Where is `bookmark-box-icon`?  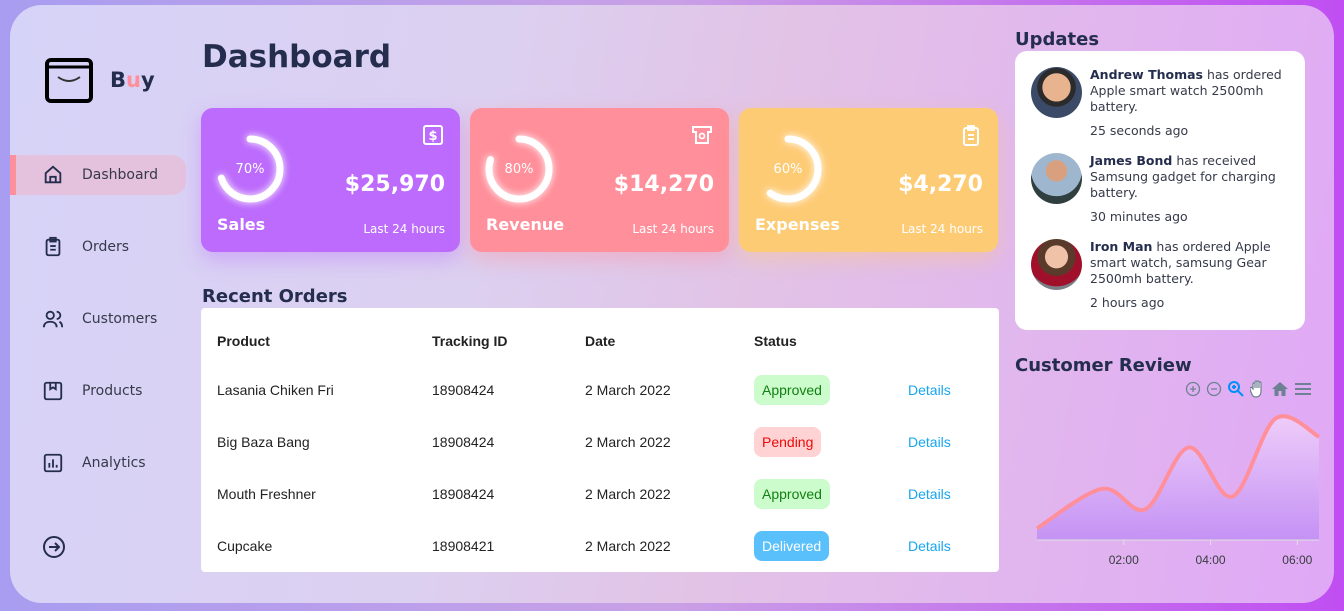 bookmark-box-icon is located at coordinates (53, 391).